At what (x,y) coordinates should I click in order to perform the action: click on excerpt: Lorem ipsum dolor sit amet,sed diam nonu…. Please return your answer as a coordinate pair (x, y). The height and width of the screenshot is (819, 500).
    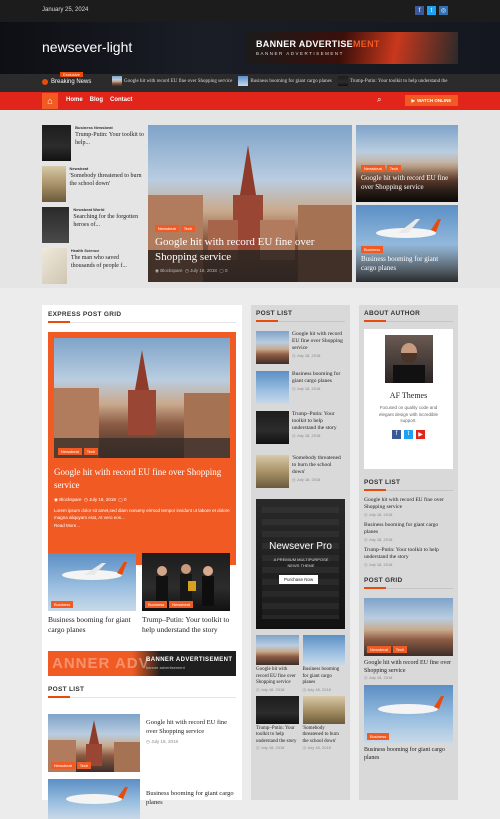
    Looking at the image, I should click on (142, 514).